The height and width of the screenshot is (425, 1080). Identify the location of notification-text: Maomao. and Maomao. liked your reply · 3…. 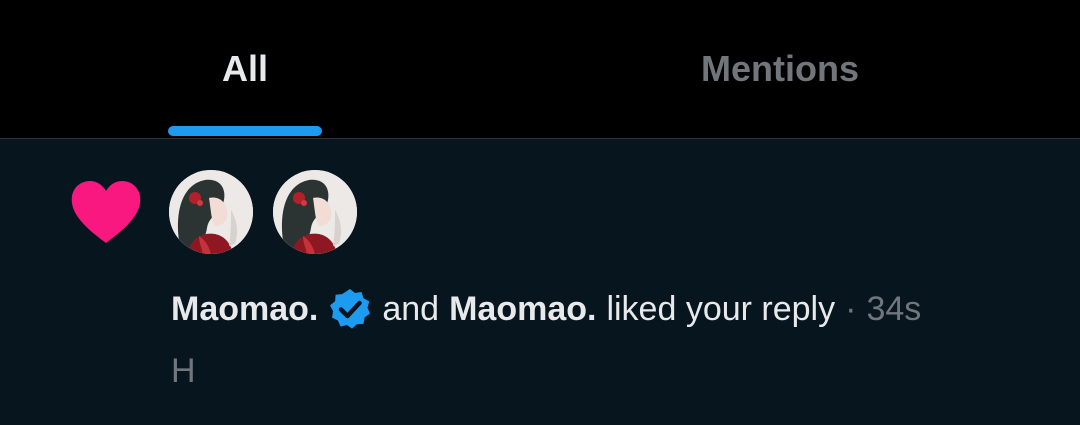
(546, 309).